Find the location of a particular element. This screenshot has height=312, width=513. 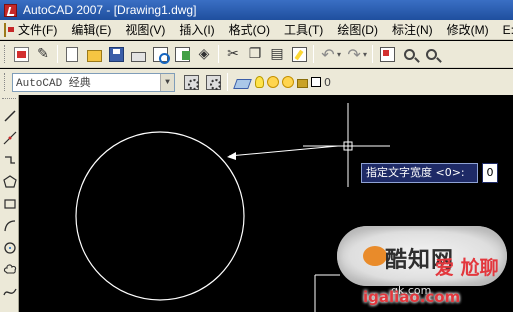

polygon-icon is located at coordinates (9, 181).